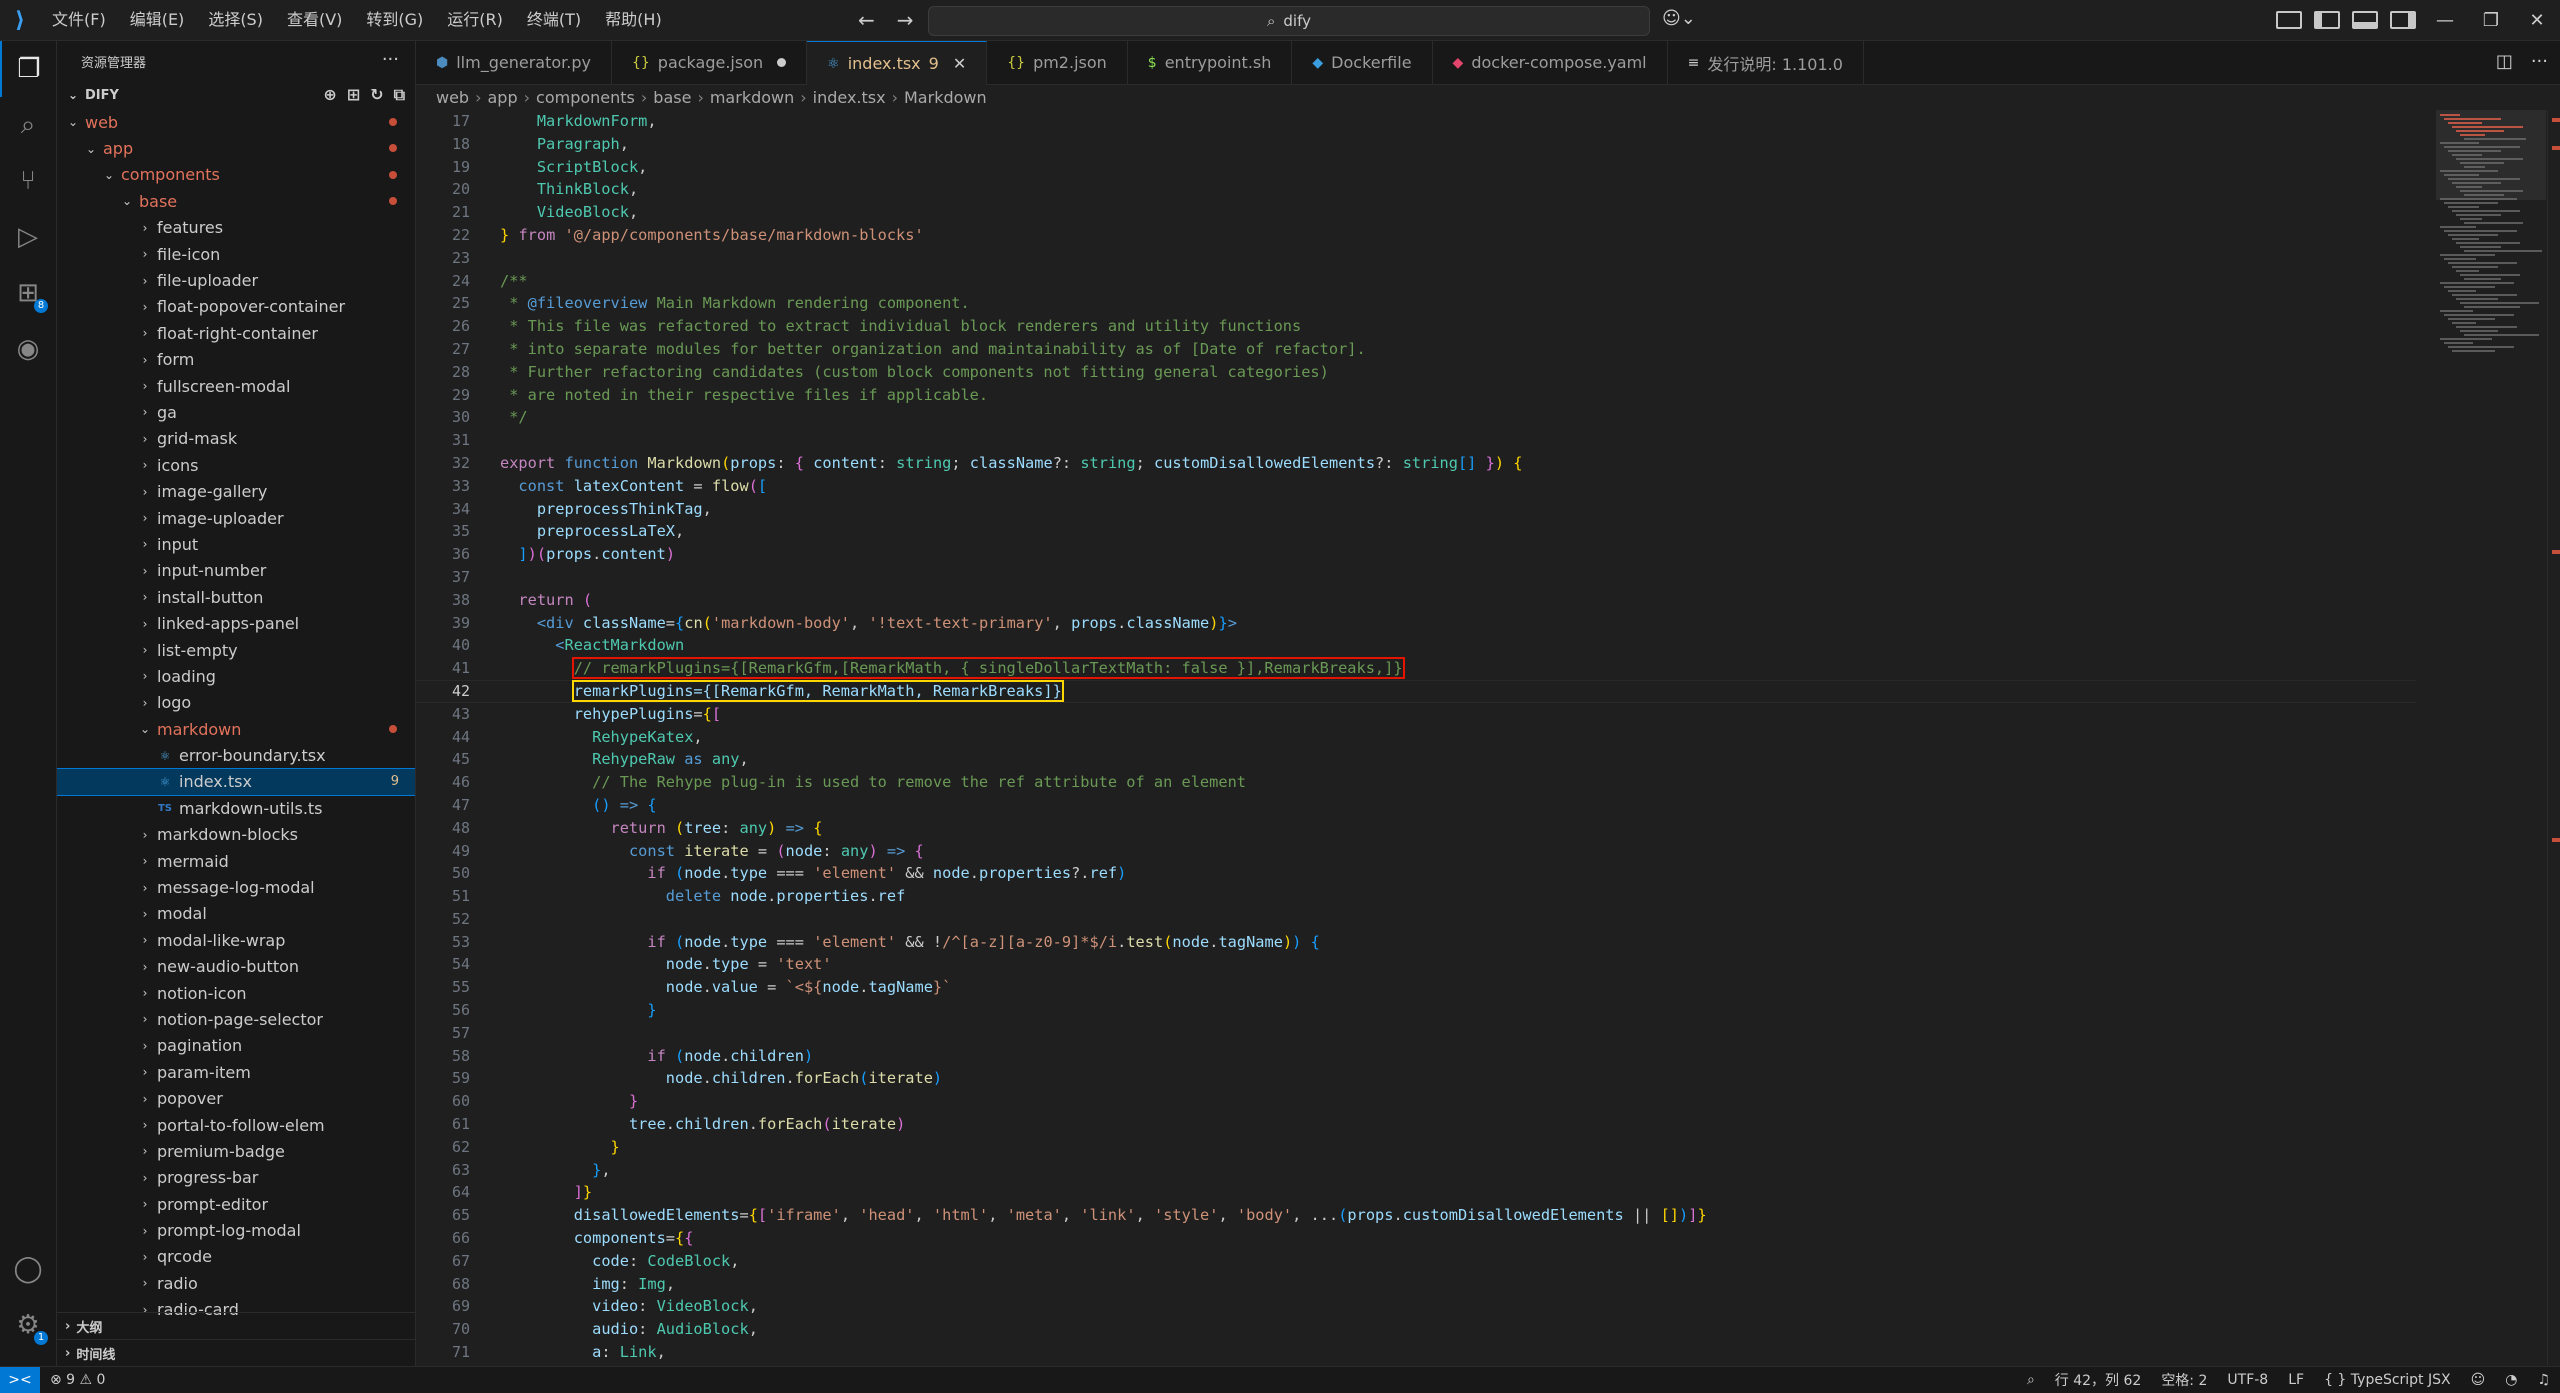  Describe the element at coordinates (1475, 851) in the screenshot. I see `code-line: const iterate = (node: any) => {` at that location.